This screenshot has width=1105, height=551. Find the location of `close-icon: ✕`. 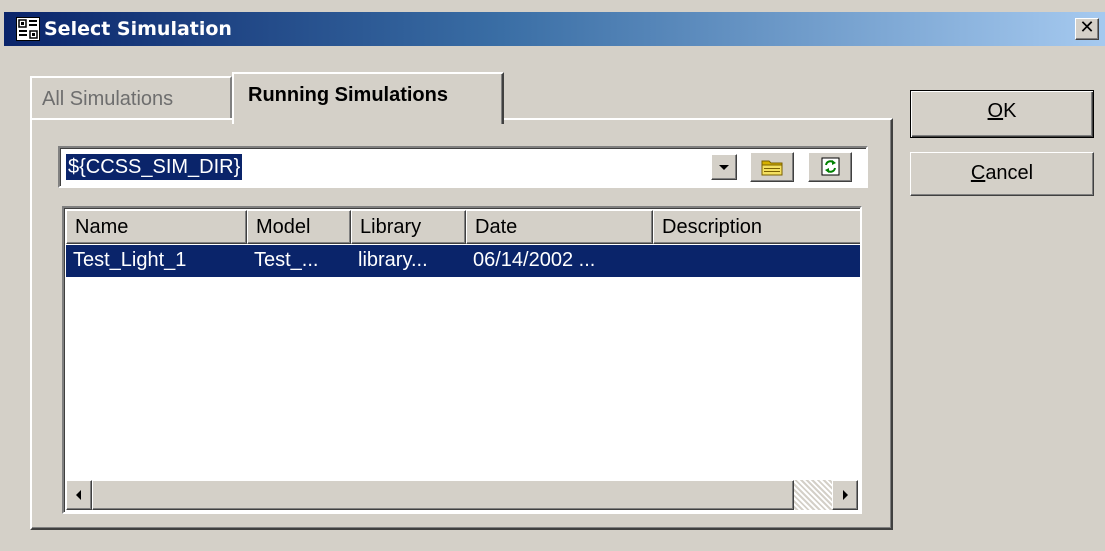

close-icon: ✕ is located at coordinates (1087, 27).